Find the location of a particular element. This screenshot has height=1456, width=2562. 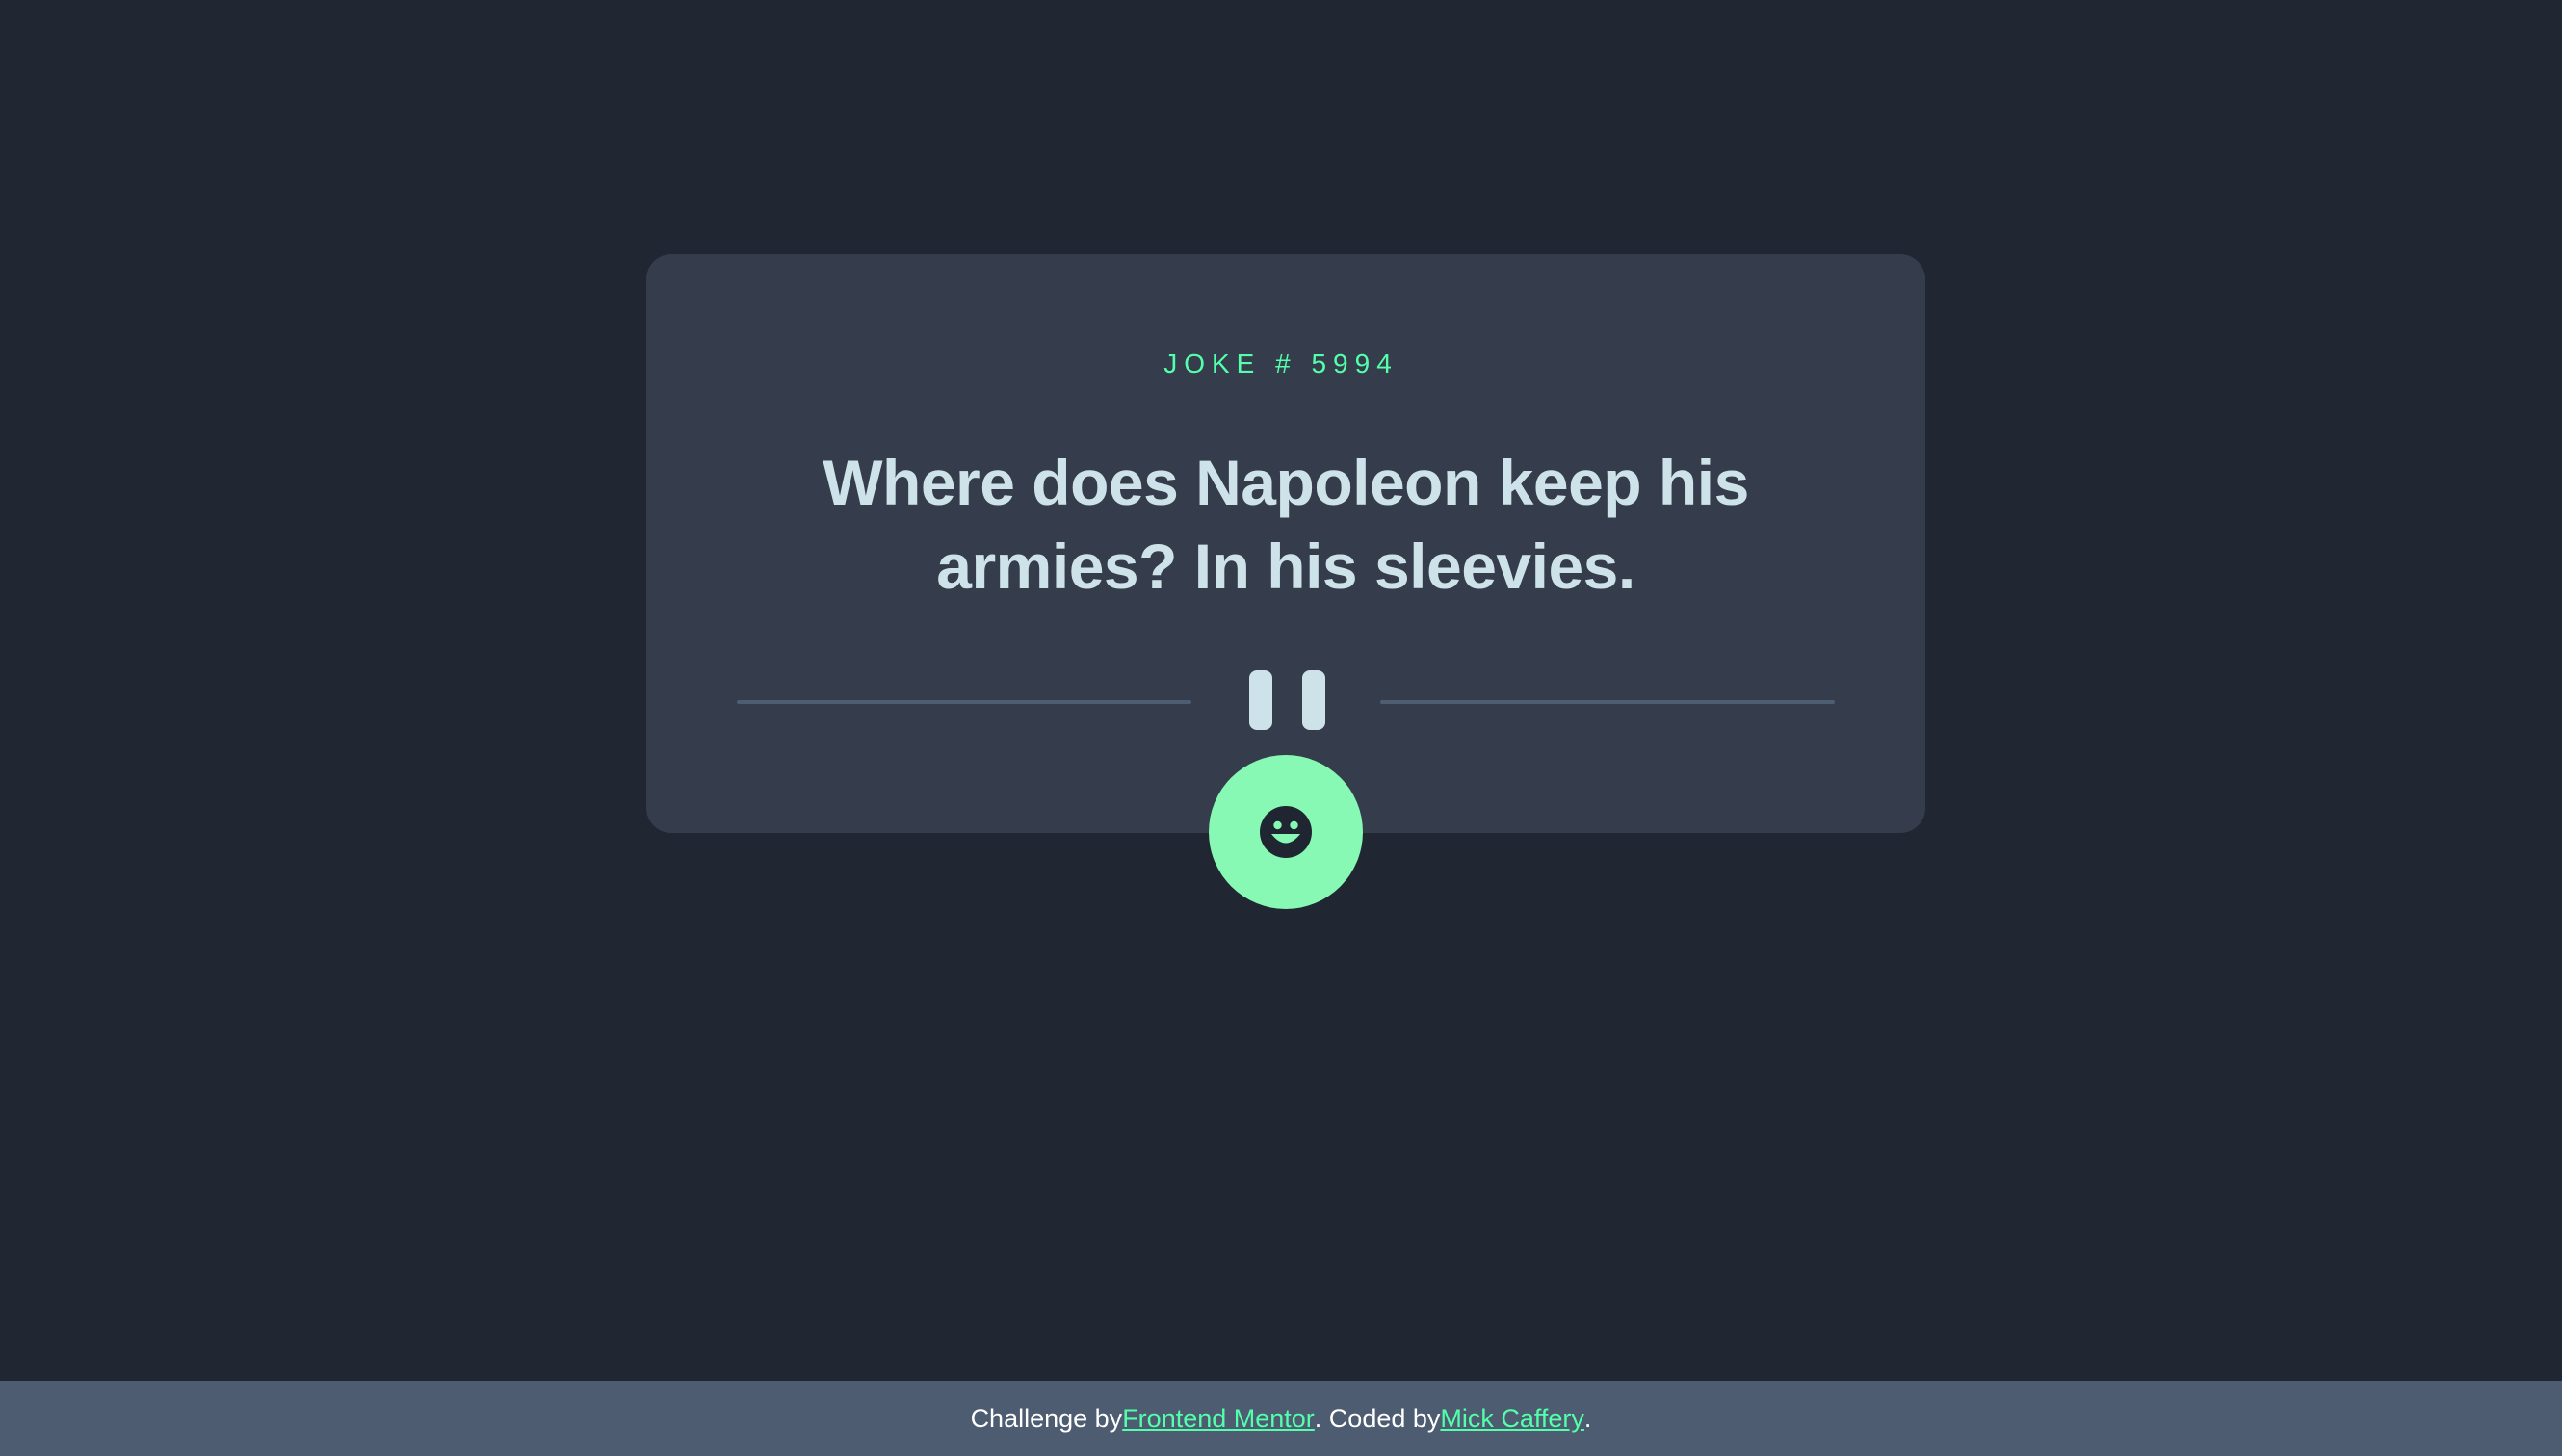

footer-middle: . Coded by is located at coordinates (1377, 1418).